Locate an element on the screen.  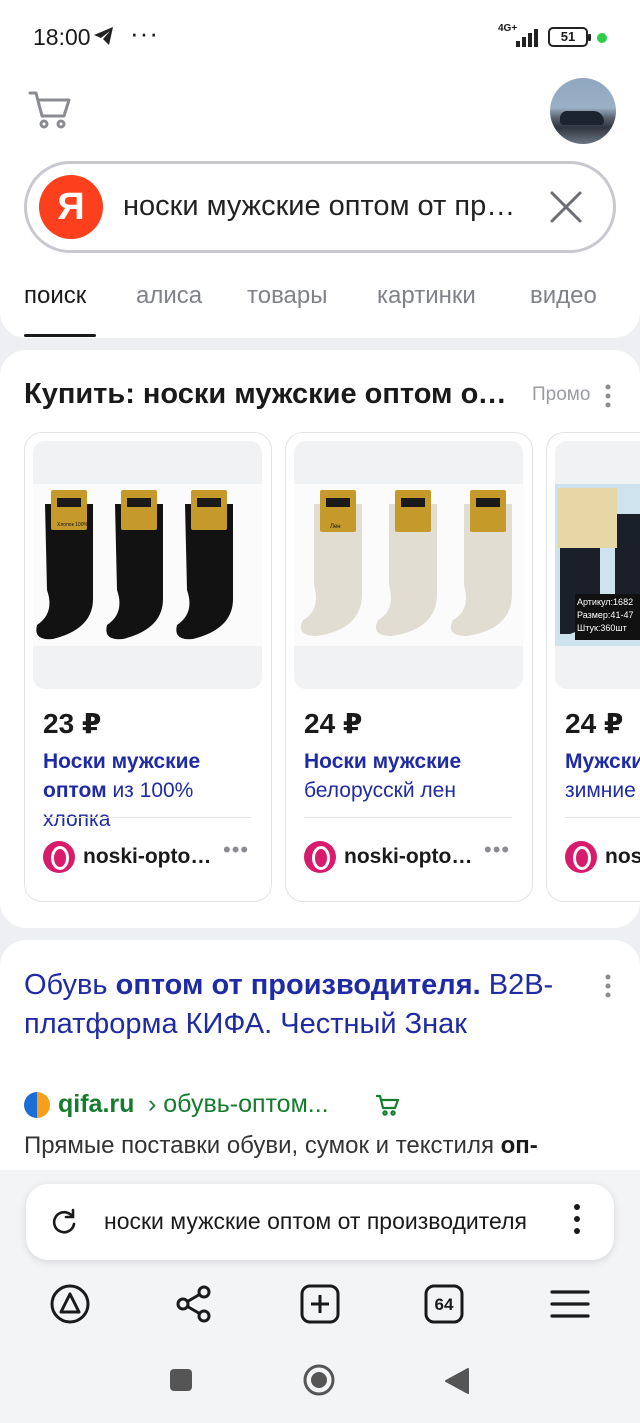
active-tab-indicator is located at coordinates (60, 335).